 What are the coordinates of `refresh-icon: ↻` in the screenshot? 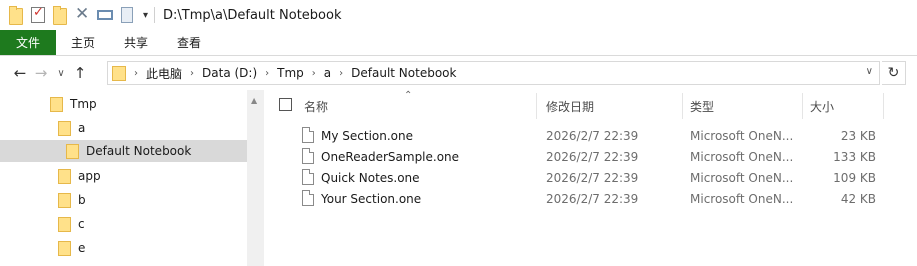 It's located at (894, 73).